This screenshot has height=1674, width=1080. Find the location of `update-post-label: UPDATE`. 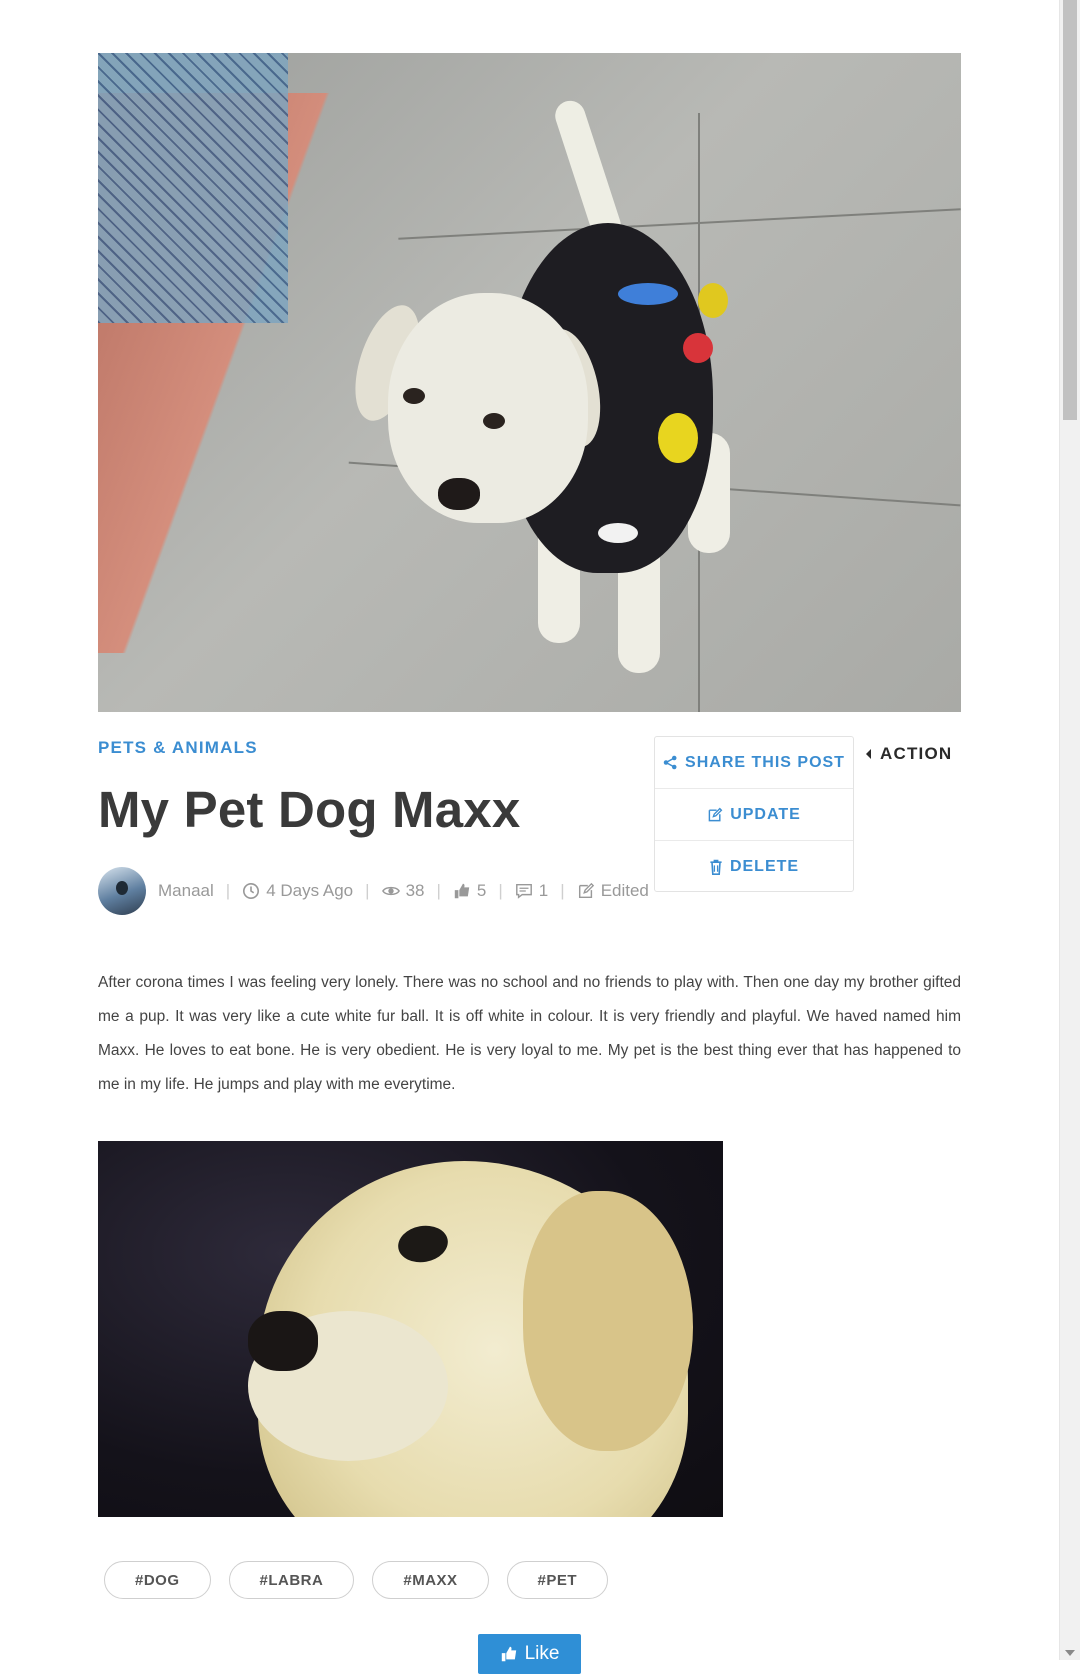

update-post-label: UPDATE is located at coordinates (765, 814).